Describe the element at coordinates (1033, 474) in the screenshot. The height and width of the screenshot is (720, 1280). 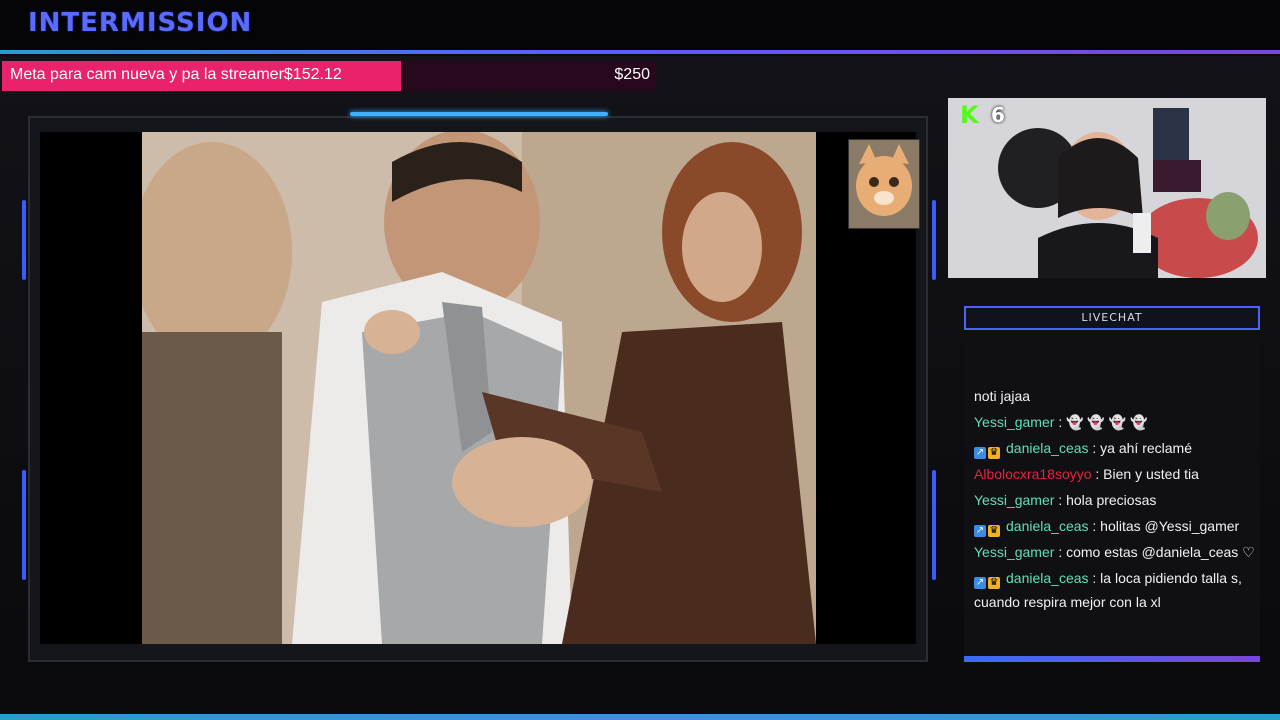
I see `chat-username: Albolocxra18soyyo` at that location.